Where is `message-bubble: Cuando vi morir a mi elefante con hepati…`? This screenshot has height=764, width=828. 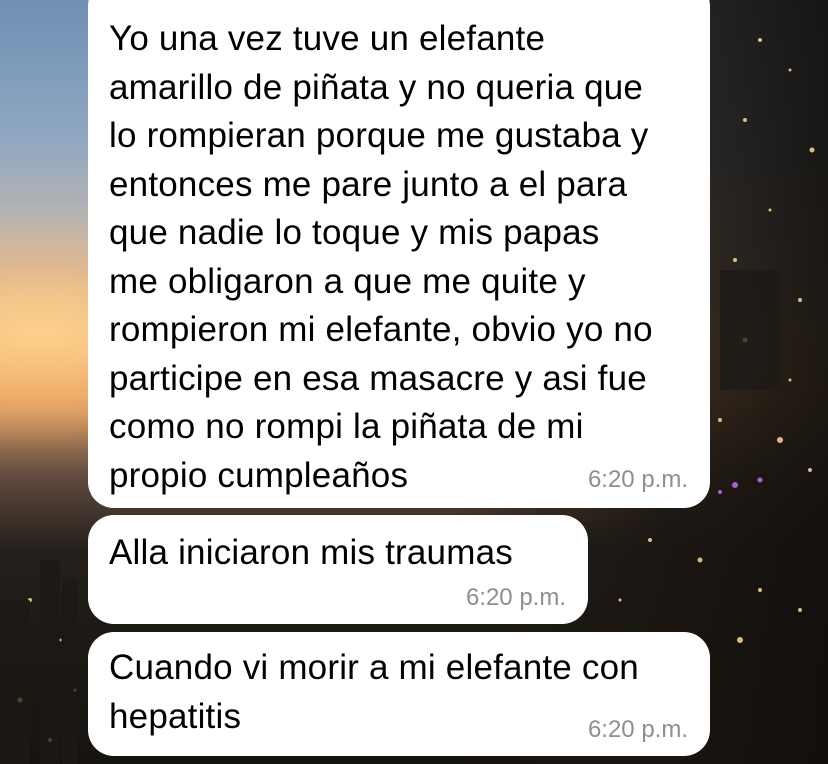 message-bubble: Cuando vi morir a mi elefante con hepati… is located at coordinates (399, 694).